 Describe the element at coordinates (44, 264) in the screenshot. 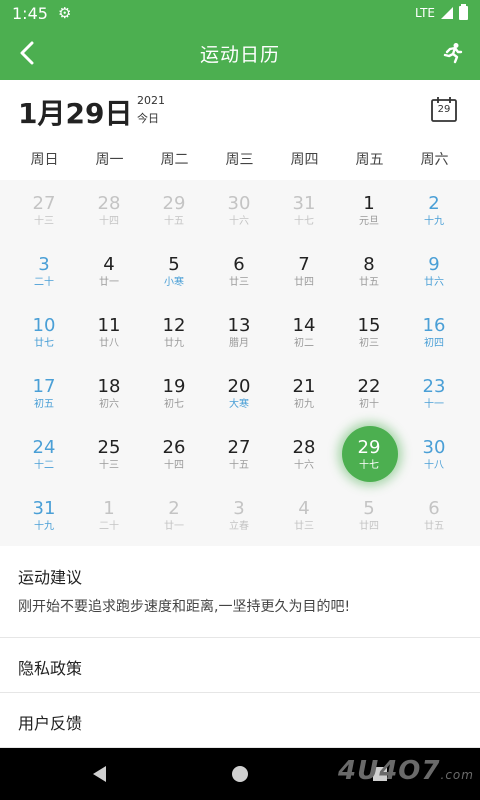

I see `day-number: 3` at that location.